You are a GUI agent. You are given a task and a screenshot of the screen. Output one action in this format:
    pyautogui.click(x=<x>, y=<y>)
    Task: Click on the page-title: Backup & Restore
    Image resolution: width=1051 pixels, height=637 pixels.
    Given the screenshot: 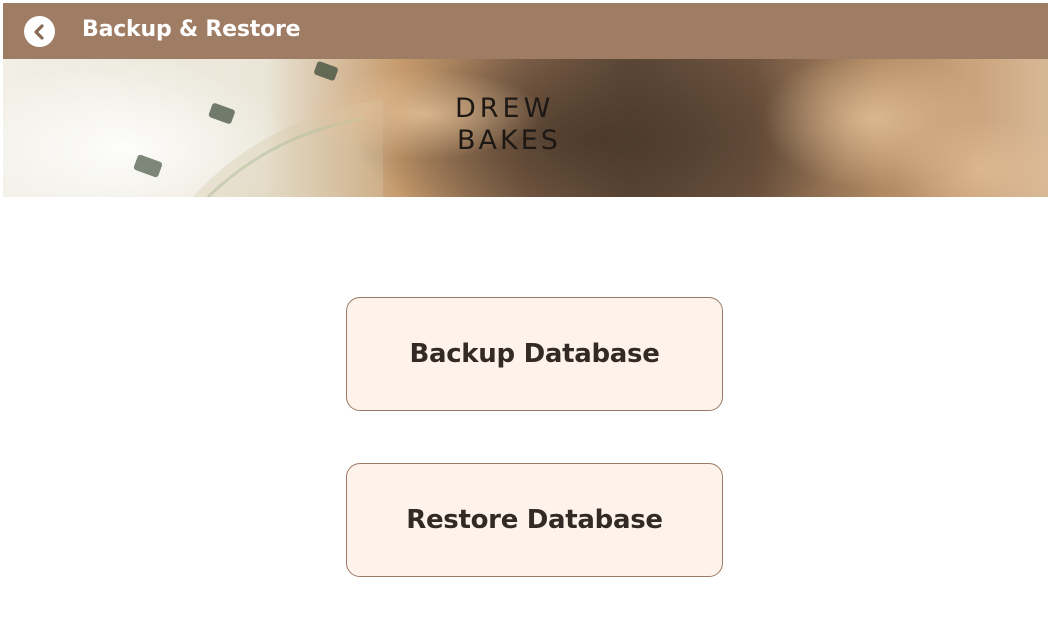 What is the action you would take?
    pyautogui.click(x=191, y=29)
    